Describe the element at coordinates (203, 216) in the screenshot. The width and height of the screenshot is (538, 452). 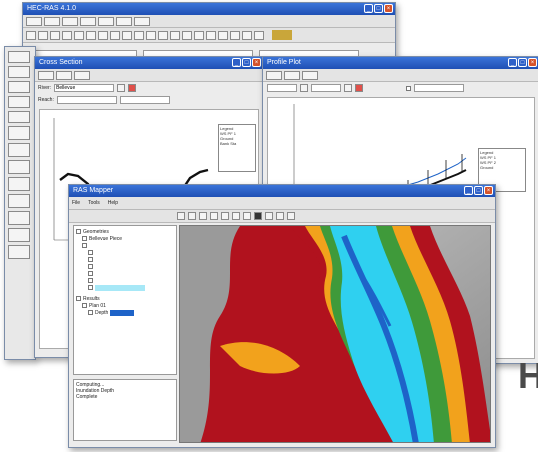
I see `zoom-out-icon` at that location.